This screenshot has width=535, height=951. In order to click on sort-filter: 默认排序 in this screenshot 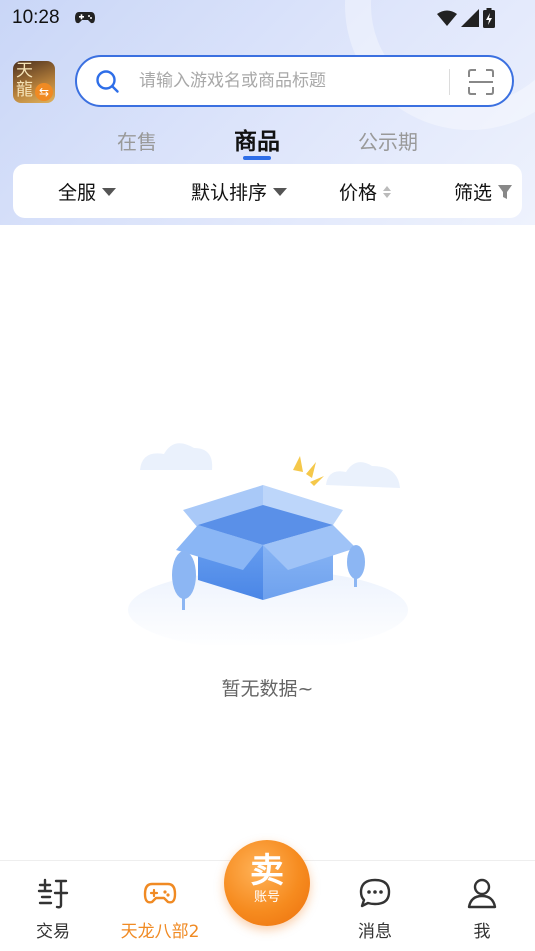, I will do `click(239, 191)`.